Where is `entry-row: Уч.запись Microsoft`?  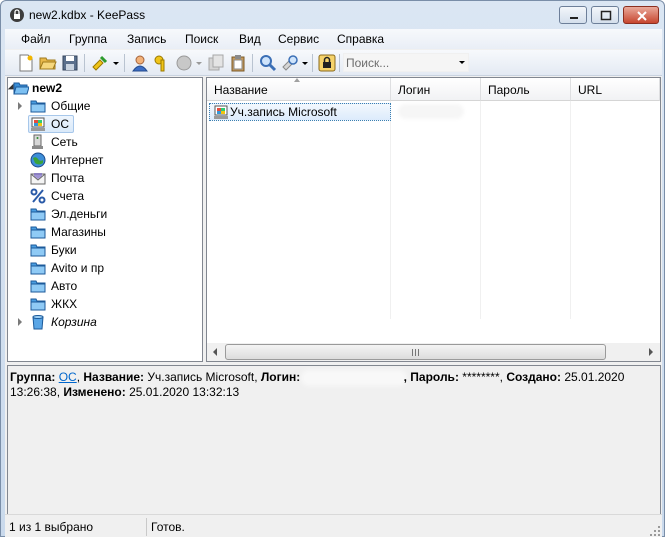 entry-row: Уч.запись Microsoft is located at coordinates (434, 112).